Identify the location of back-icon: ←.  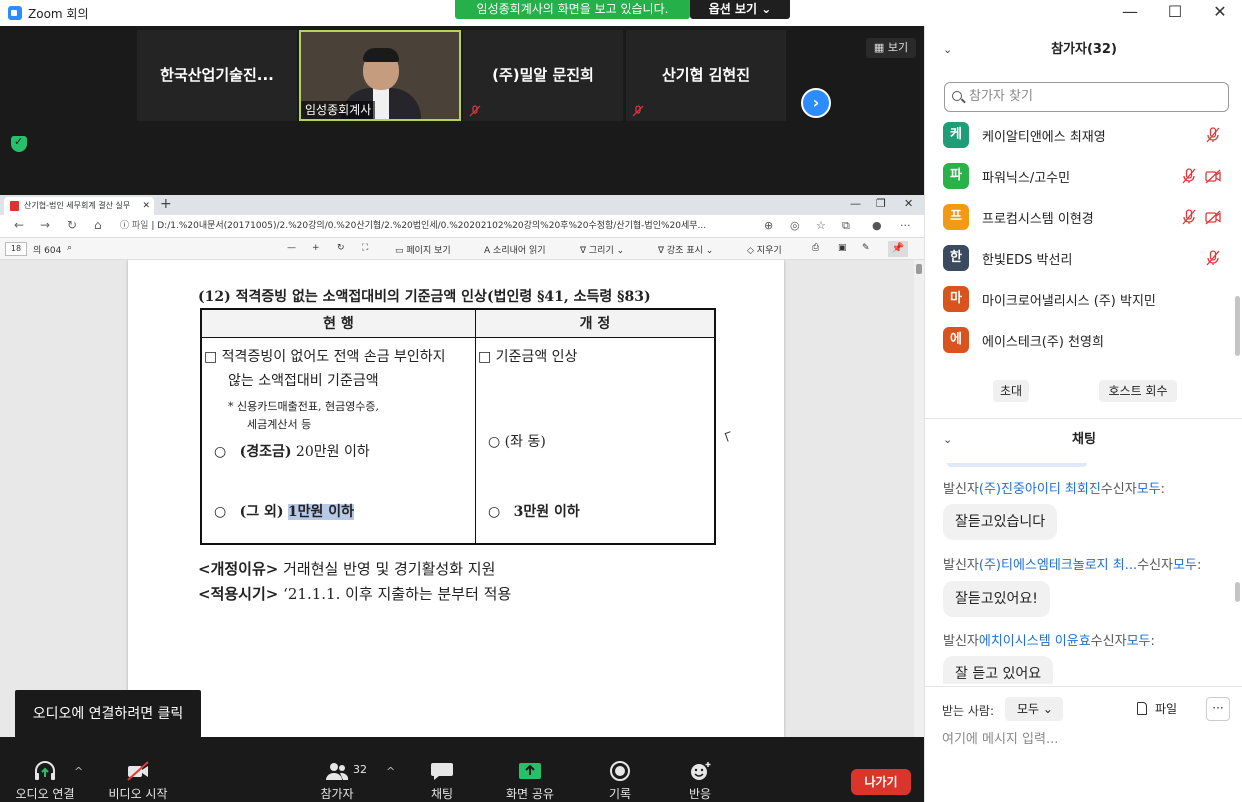
(19, 225).